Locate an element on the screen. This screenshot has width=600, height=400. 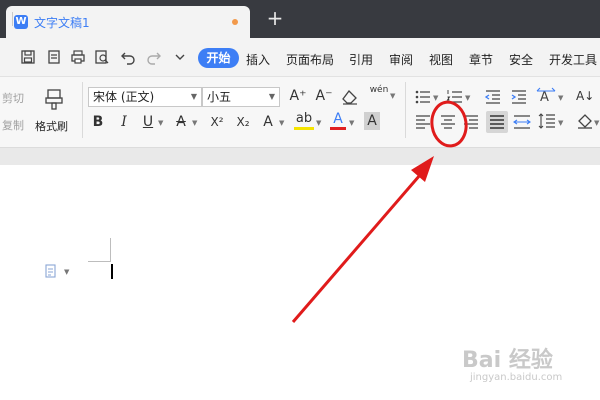
highlight-button: ab is located at coordinates (304, 120).